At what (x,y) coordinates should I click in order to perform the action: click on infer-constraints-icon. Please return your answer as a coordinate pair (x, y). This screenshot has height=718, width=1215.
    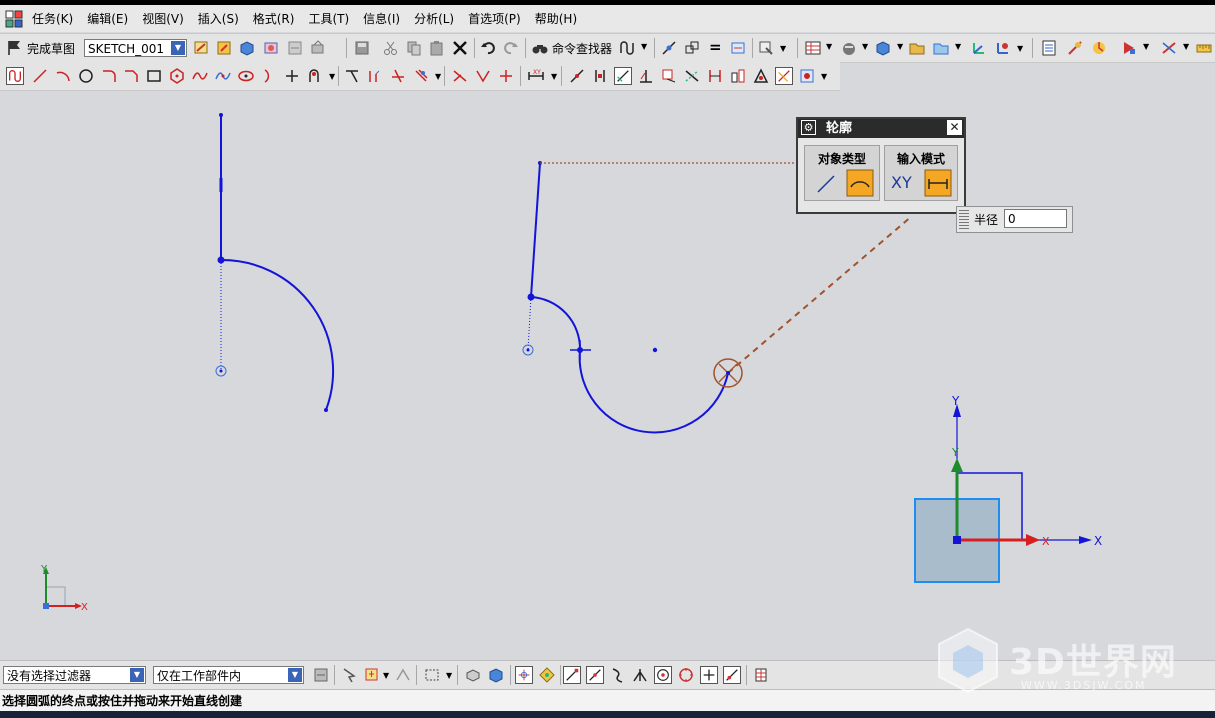
    Looking at the image, I should click on (761, 76).